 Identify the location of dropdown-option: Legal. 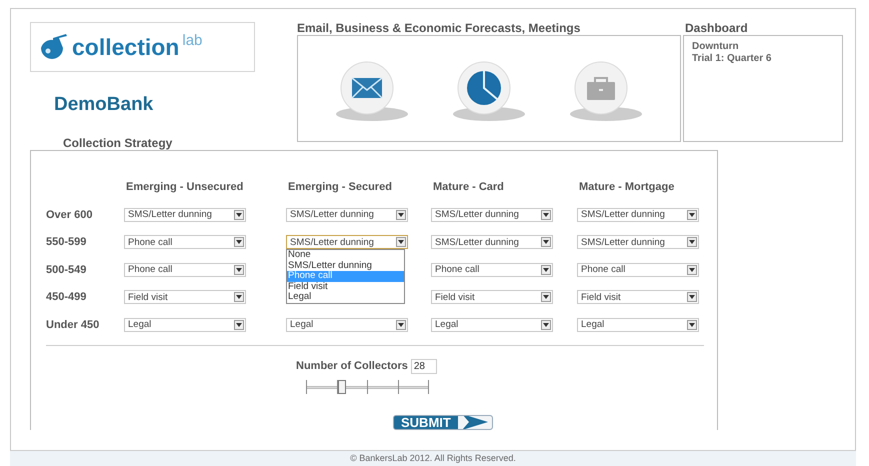
(345, 297).